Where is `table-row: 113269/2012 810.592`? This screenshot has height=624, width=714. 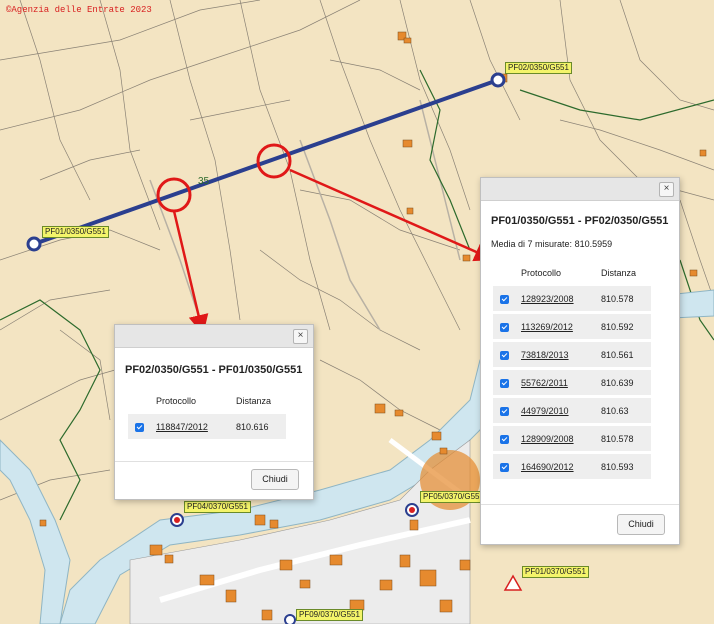
table-row: 113269/2012 810.592 is located at coordinates (572, 326).